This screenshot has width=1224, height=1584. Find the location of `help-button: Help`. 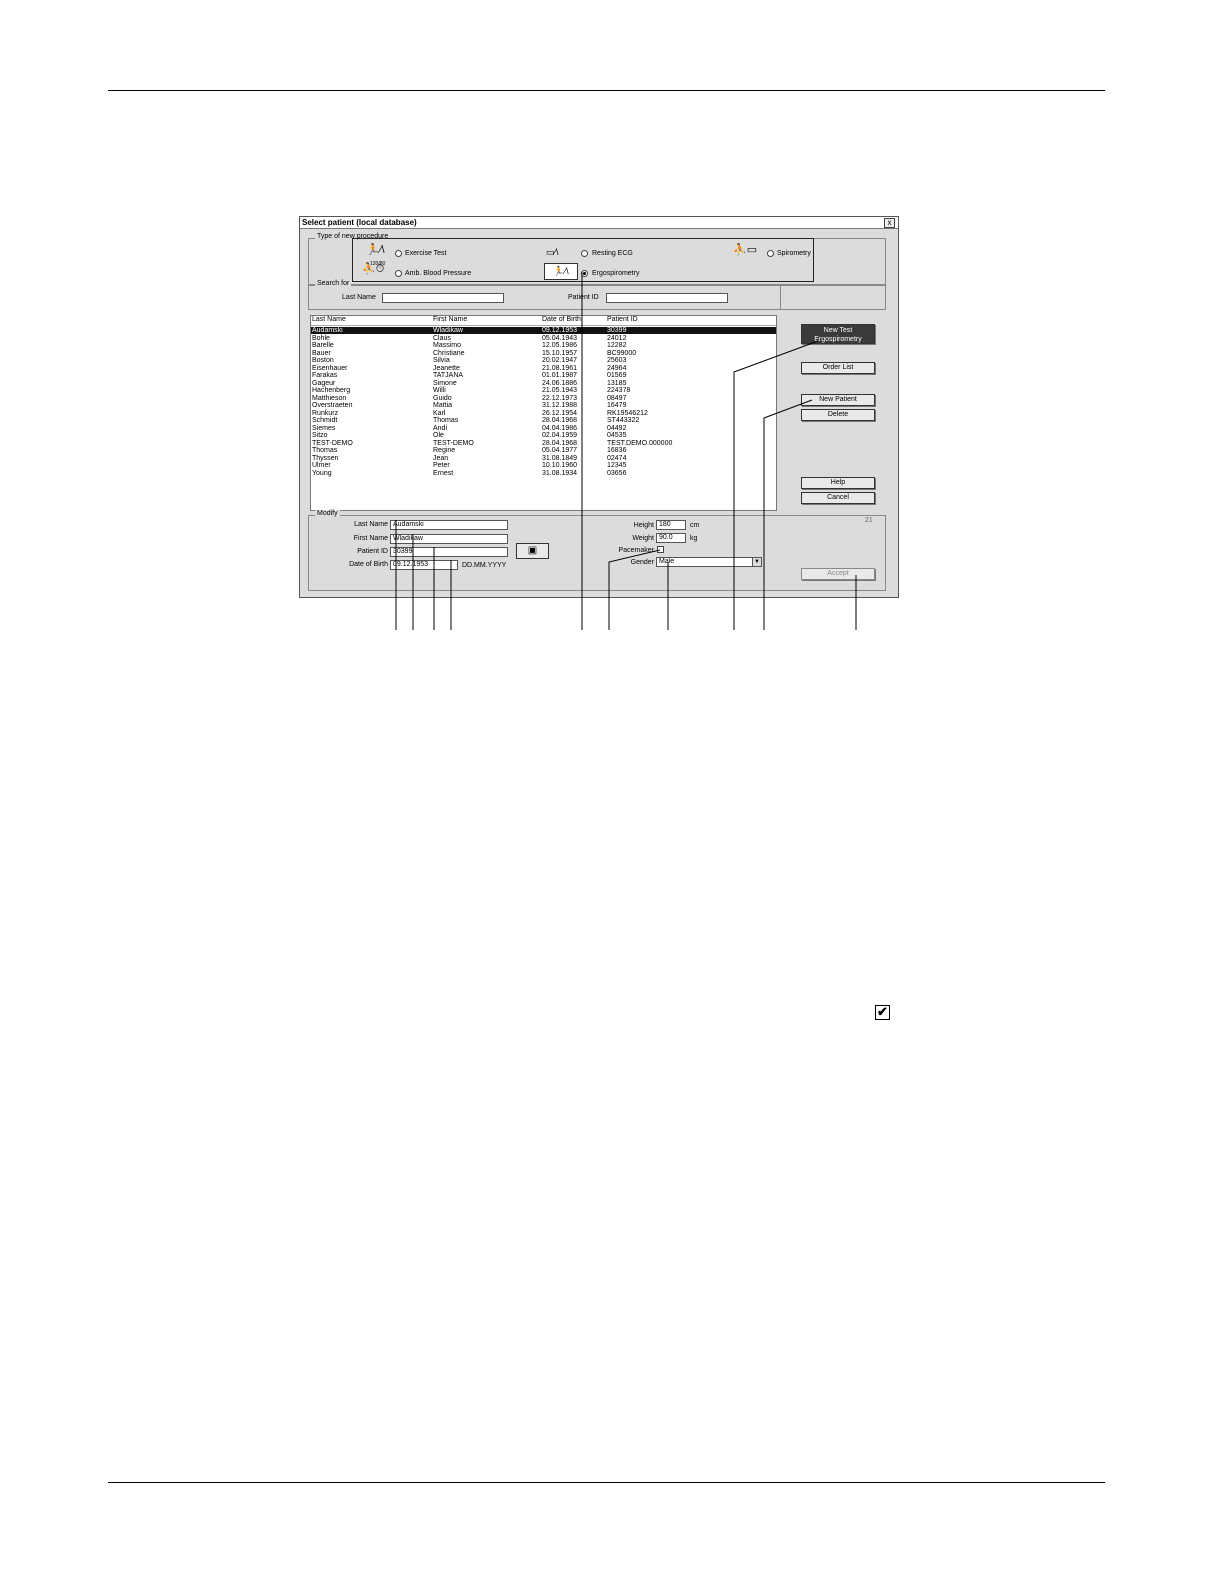

help-button: Help is located at coordinates (838, 483).